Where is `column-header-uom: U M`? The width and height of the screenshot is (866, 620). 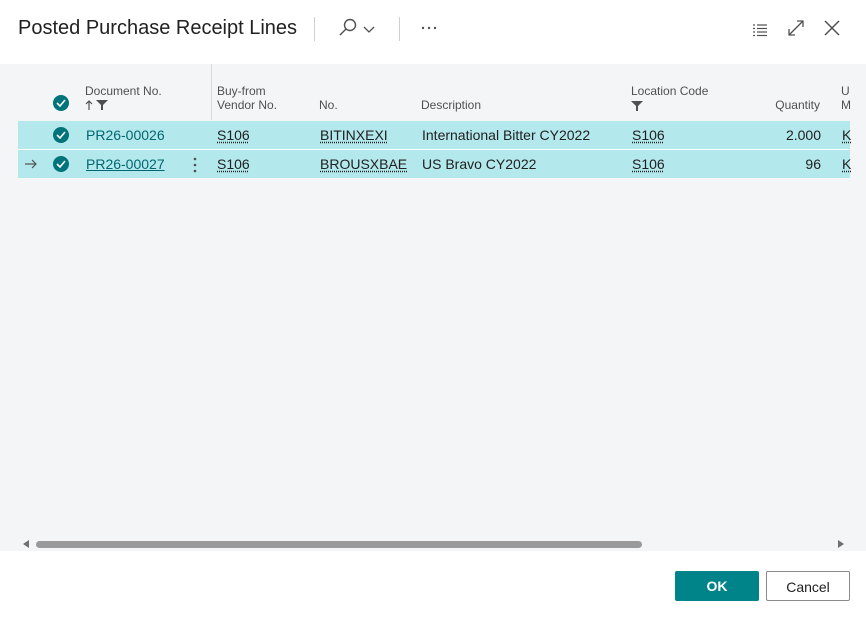 column-header-uom: U M is located at coordinates (846, 98).